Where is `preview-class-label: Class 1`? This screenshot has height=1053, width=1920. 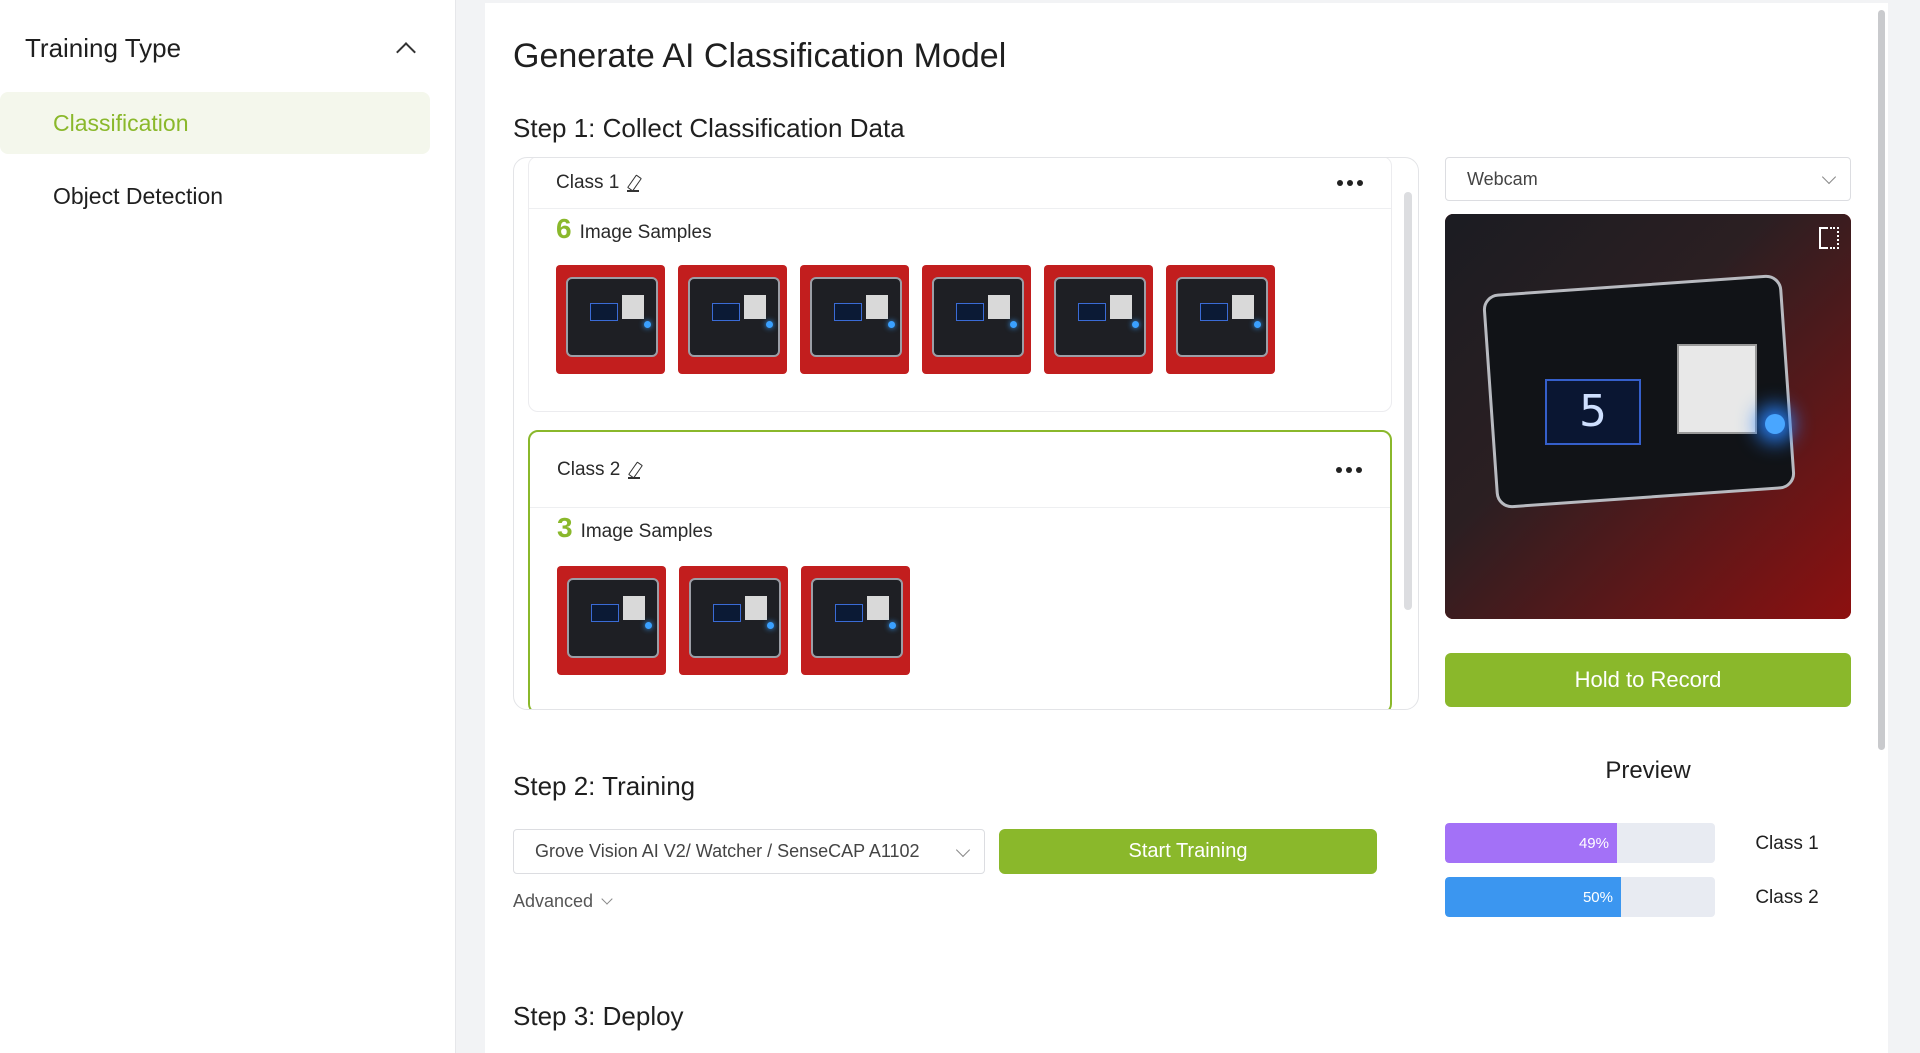
preview-class-label: Class 1 is located at coordinates (1787, 843).